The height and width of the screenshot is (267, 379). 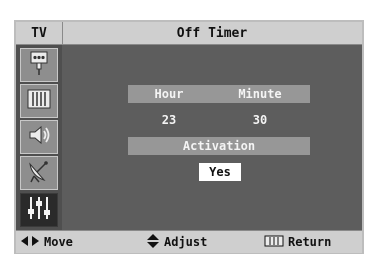 What do you see at coordinates (153, 242) in the screenshot?
I see `up-down-arrows-icon` at bounding box center [153, 242].